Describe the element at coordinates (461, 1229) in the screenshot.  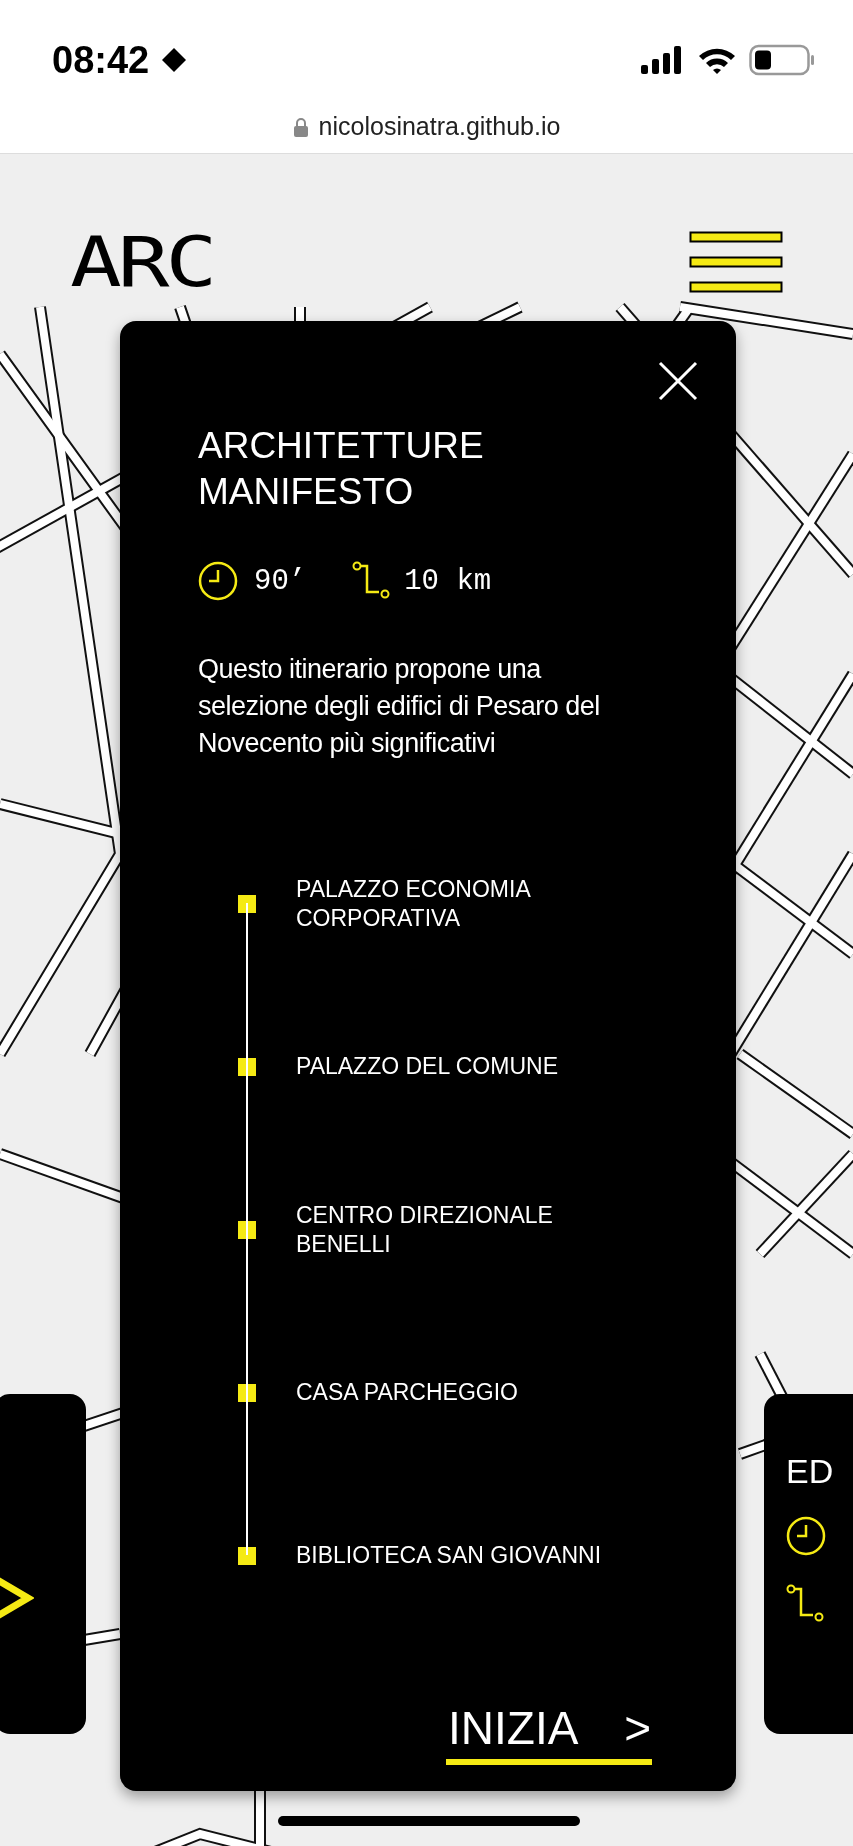
I see `stop-name: CENTRO DIREZIONALE BENELLI` at that location.